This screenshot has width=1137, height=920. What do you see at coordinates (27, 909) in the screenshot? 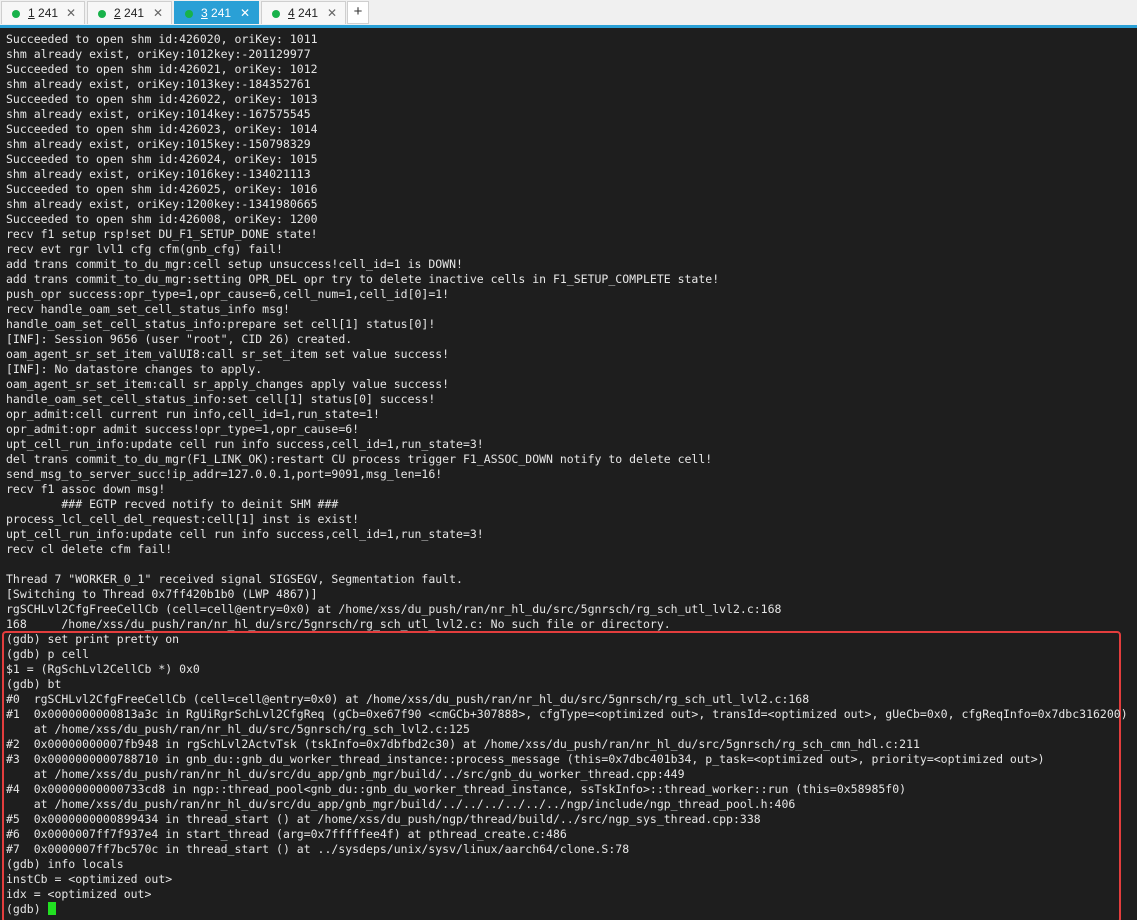
I see `prompt-text: (gdb)` at bounding box center [27, 909].